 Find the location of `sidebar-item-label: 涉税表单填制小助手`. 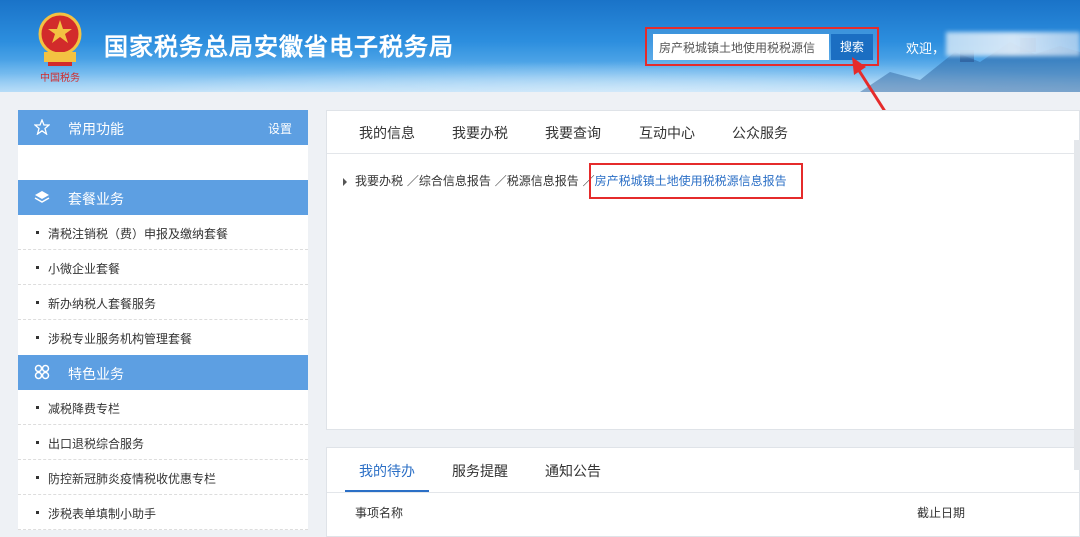

sidebar-item-label: 涉税表单填制小助手 is located at coordinates (102, 514).